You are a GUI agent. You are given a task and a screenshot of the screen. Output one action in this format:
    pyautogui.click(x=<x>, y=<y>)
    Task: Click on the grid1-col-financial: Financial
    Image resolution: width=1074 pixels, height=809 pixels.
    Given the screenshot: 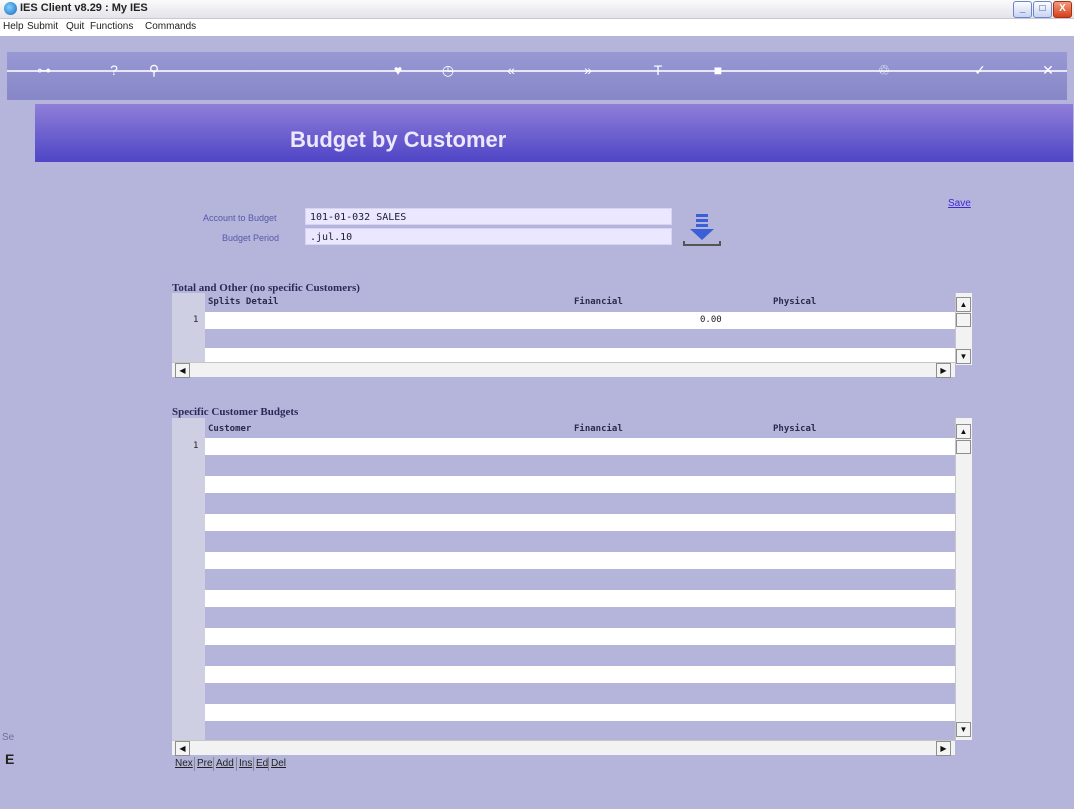 What is the action you would take?
    pyautogui.click(x=598, y=302)
    